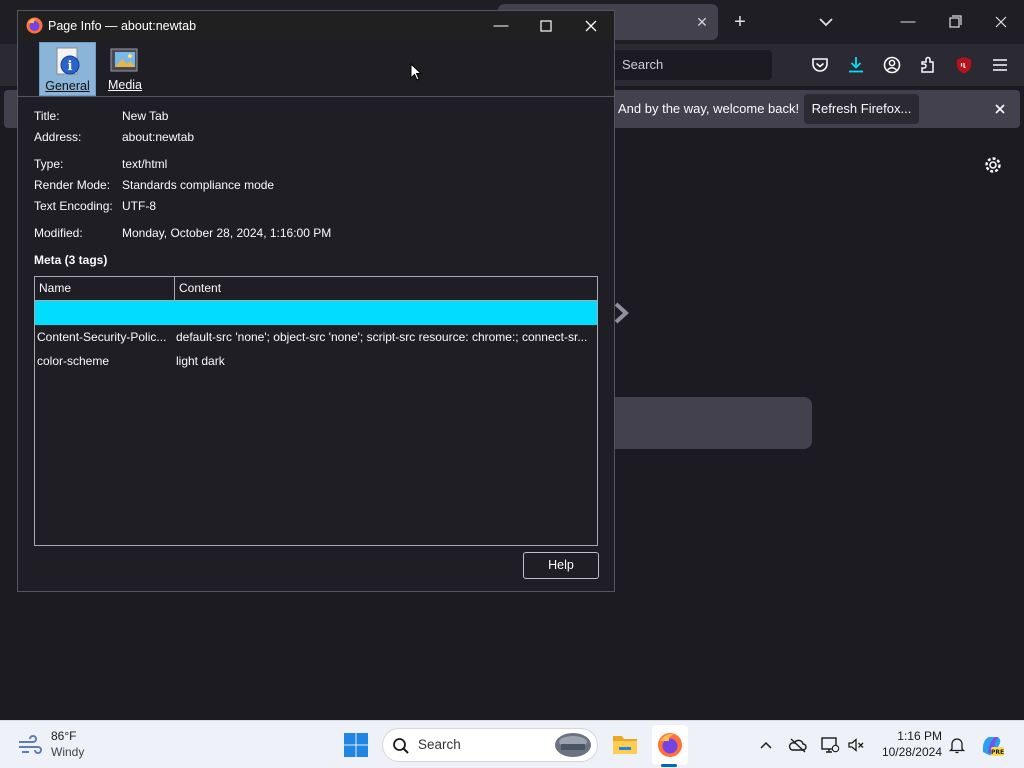 The width and height of the screenshot is (1024, 768). What do you see at coordinates (702, 22) in the screenshot?
I see `tab-close-icon: ✕` at bounding box center [702, 22].